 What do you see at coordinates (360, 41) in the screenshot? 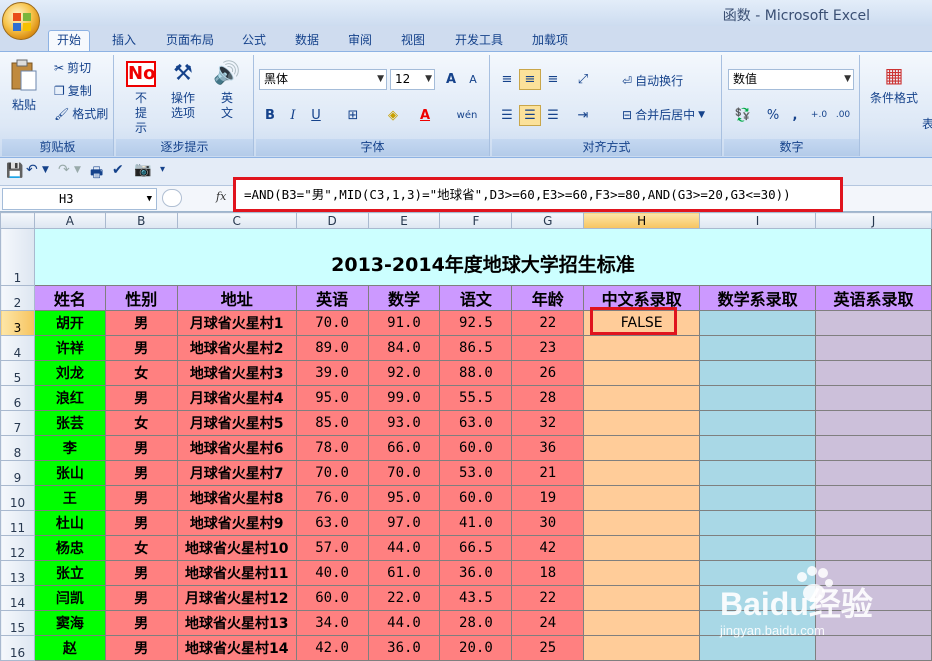
I see `tab-review: 审阅` at bounding box center [360, 41].